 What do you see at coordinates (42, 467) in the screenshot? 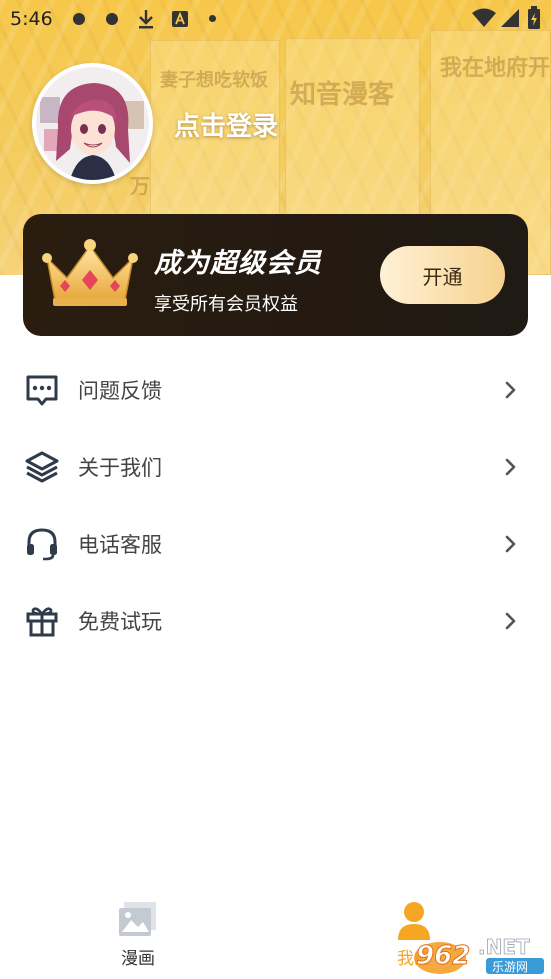
I see `layers-icon` at bounding box center [42, 467].